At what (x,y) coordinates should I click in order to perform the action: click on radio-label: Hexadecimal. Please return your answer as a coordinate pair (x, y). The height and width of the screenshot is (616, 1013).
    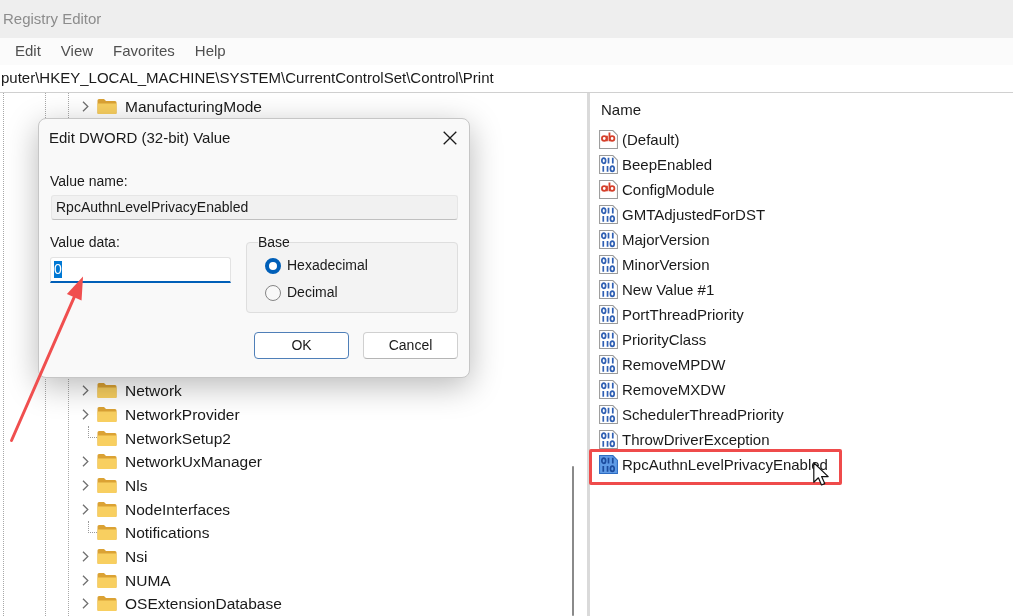
    Looking at the image, I should click on (327, 265).